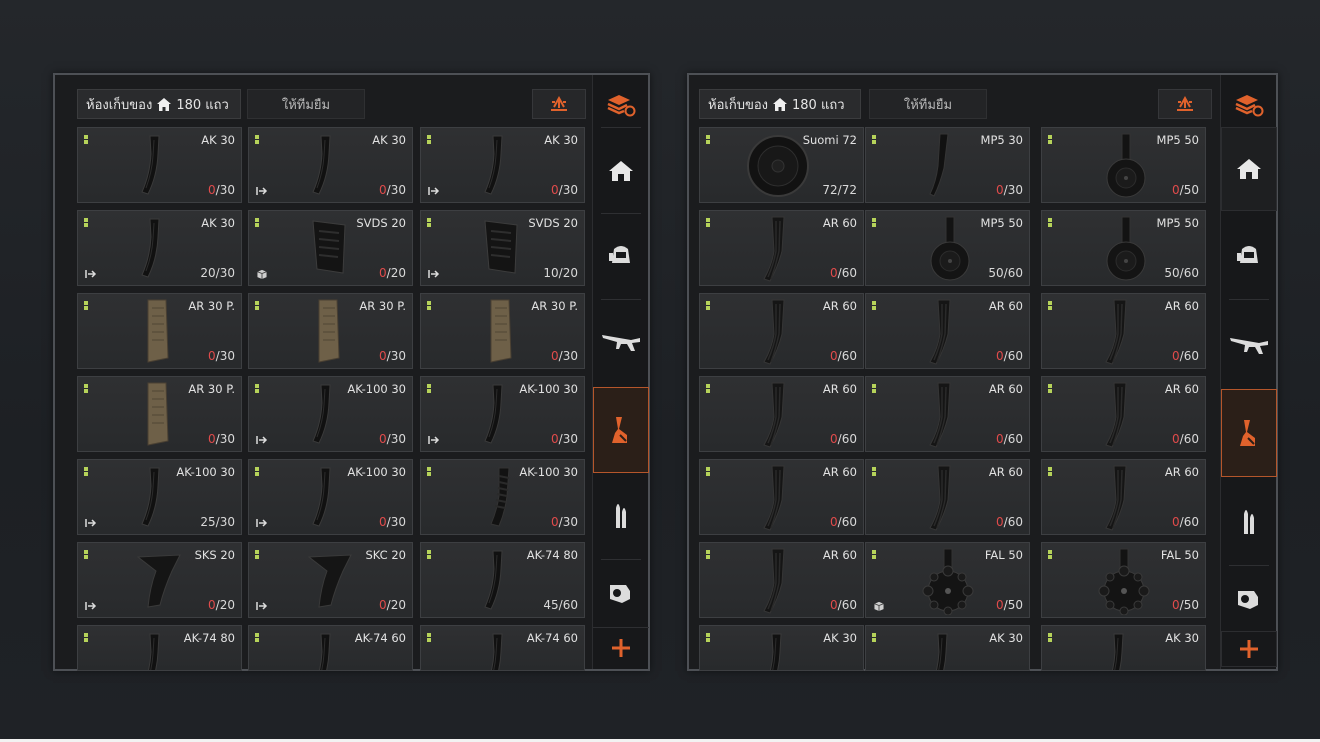  What do you see at coordinates (830, 190) in the screenshot?
I see `ammo-current: 72` at bounding box center [830, 190].